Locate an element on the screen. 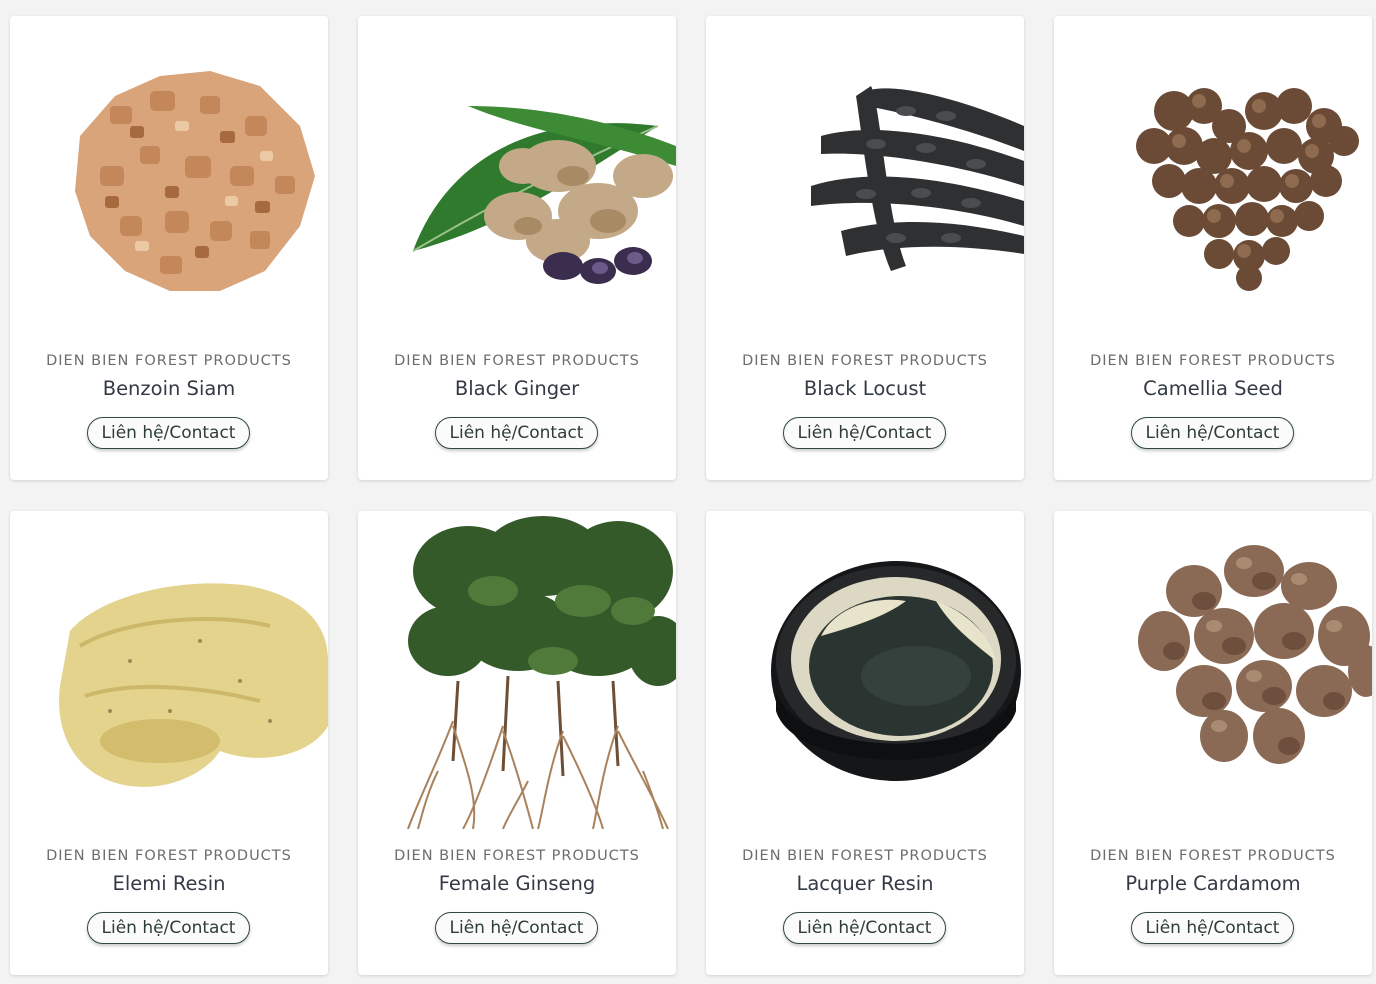  product-image-female-ginseng is located at coordinates (517, 670).